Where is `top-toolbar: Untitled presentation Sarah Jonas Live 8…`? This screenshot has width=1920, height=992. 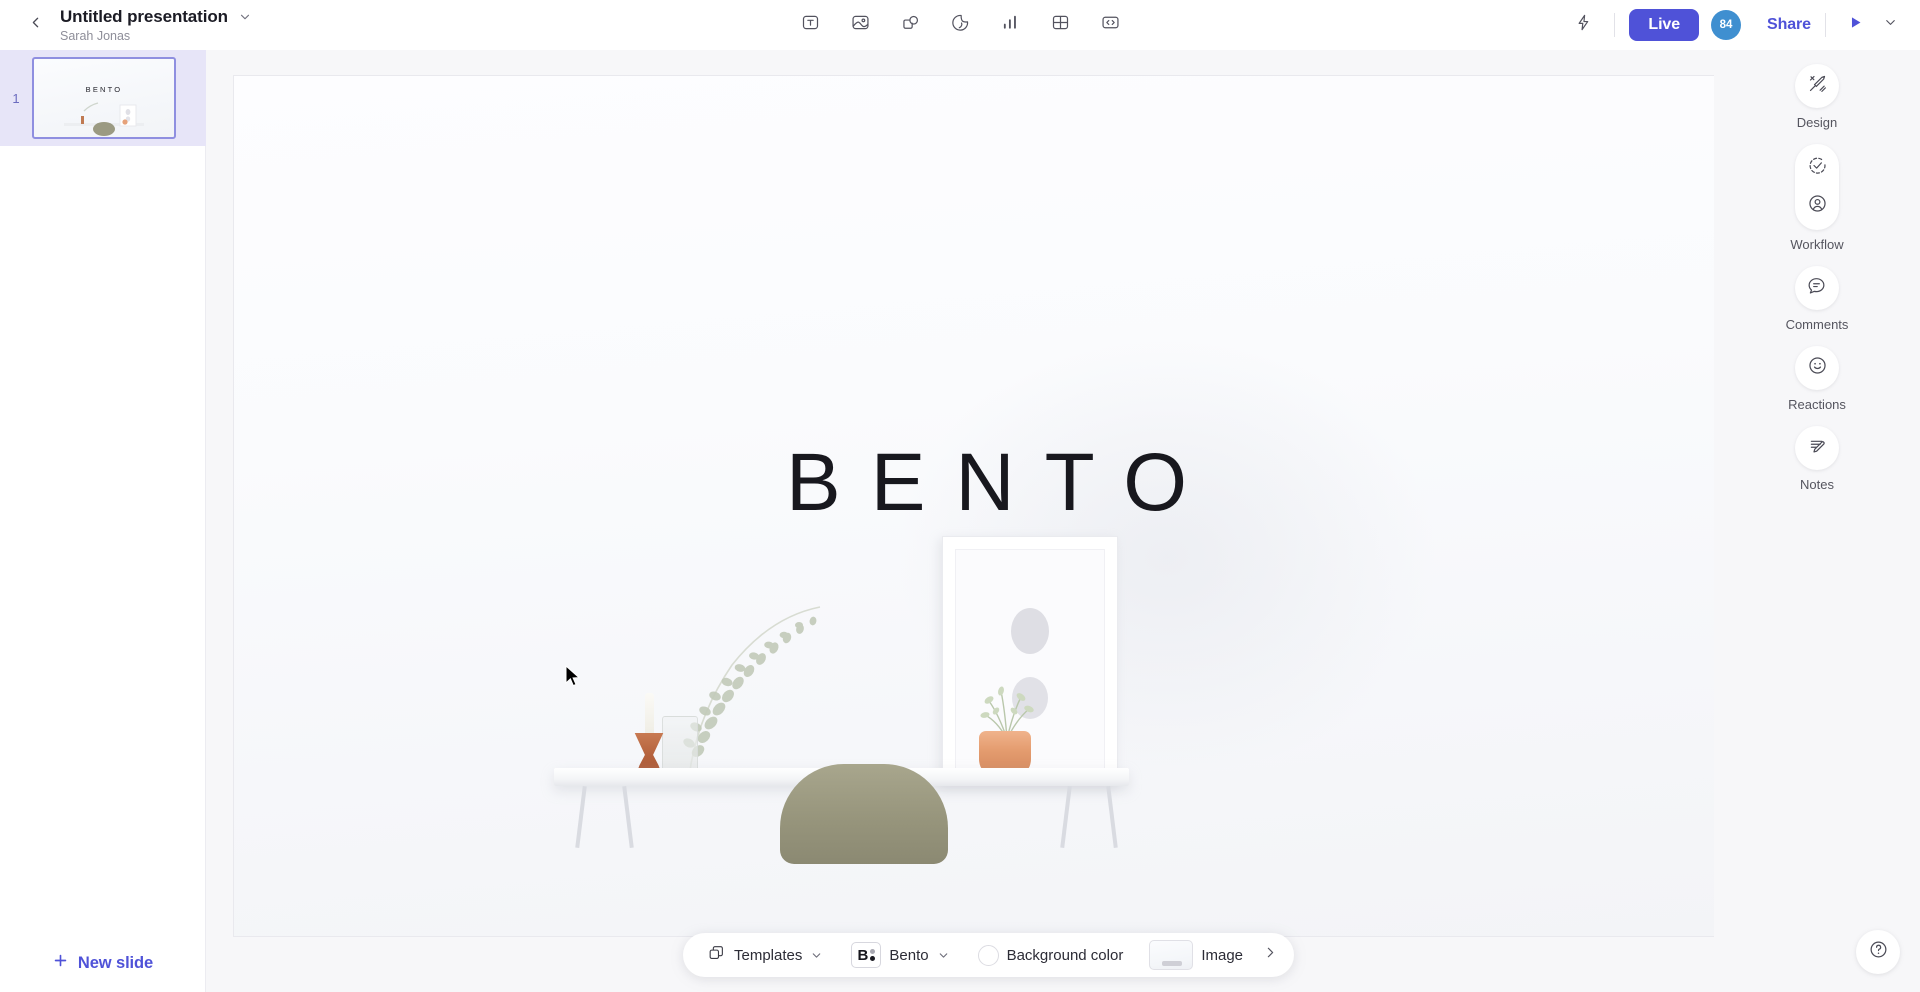
top-toolbar: Untitled presentation Sarah Jonas Live 8… is located at coordinates (960, 25).